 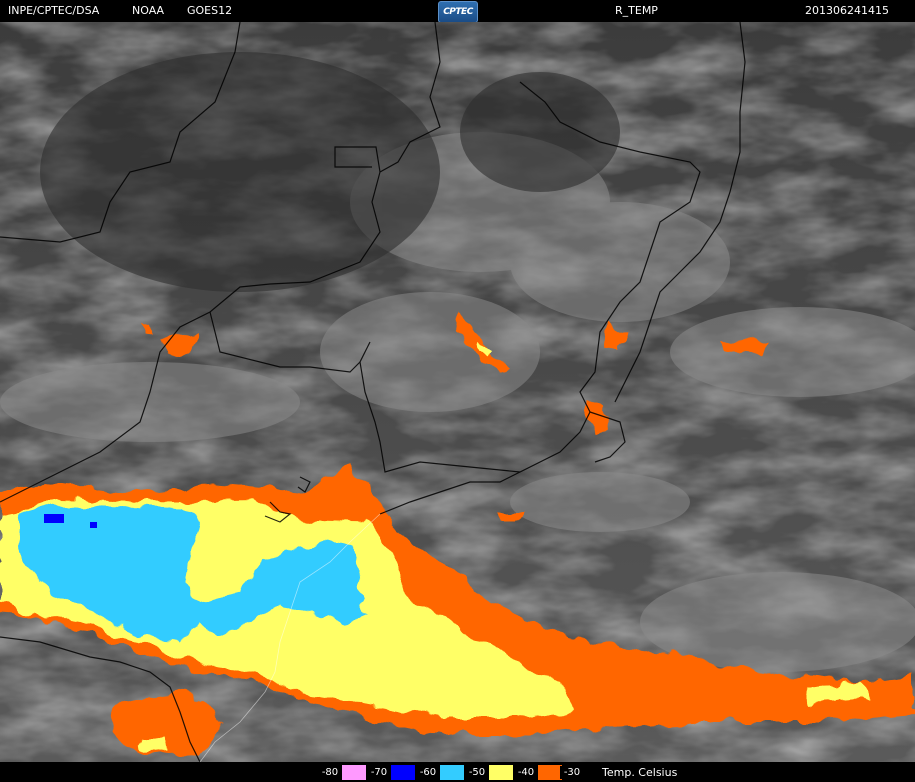 What do you see at coordinates (640, 772) in the screenshot?
I see `legend-unit-label: Temp. Celsius` at bounding box center [640, 772].